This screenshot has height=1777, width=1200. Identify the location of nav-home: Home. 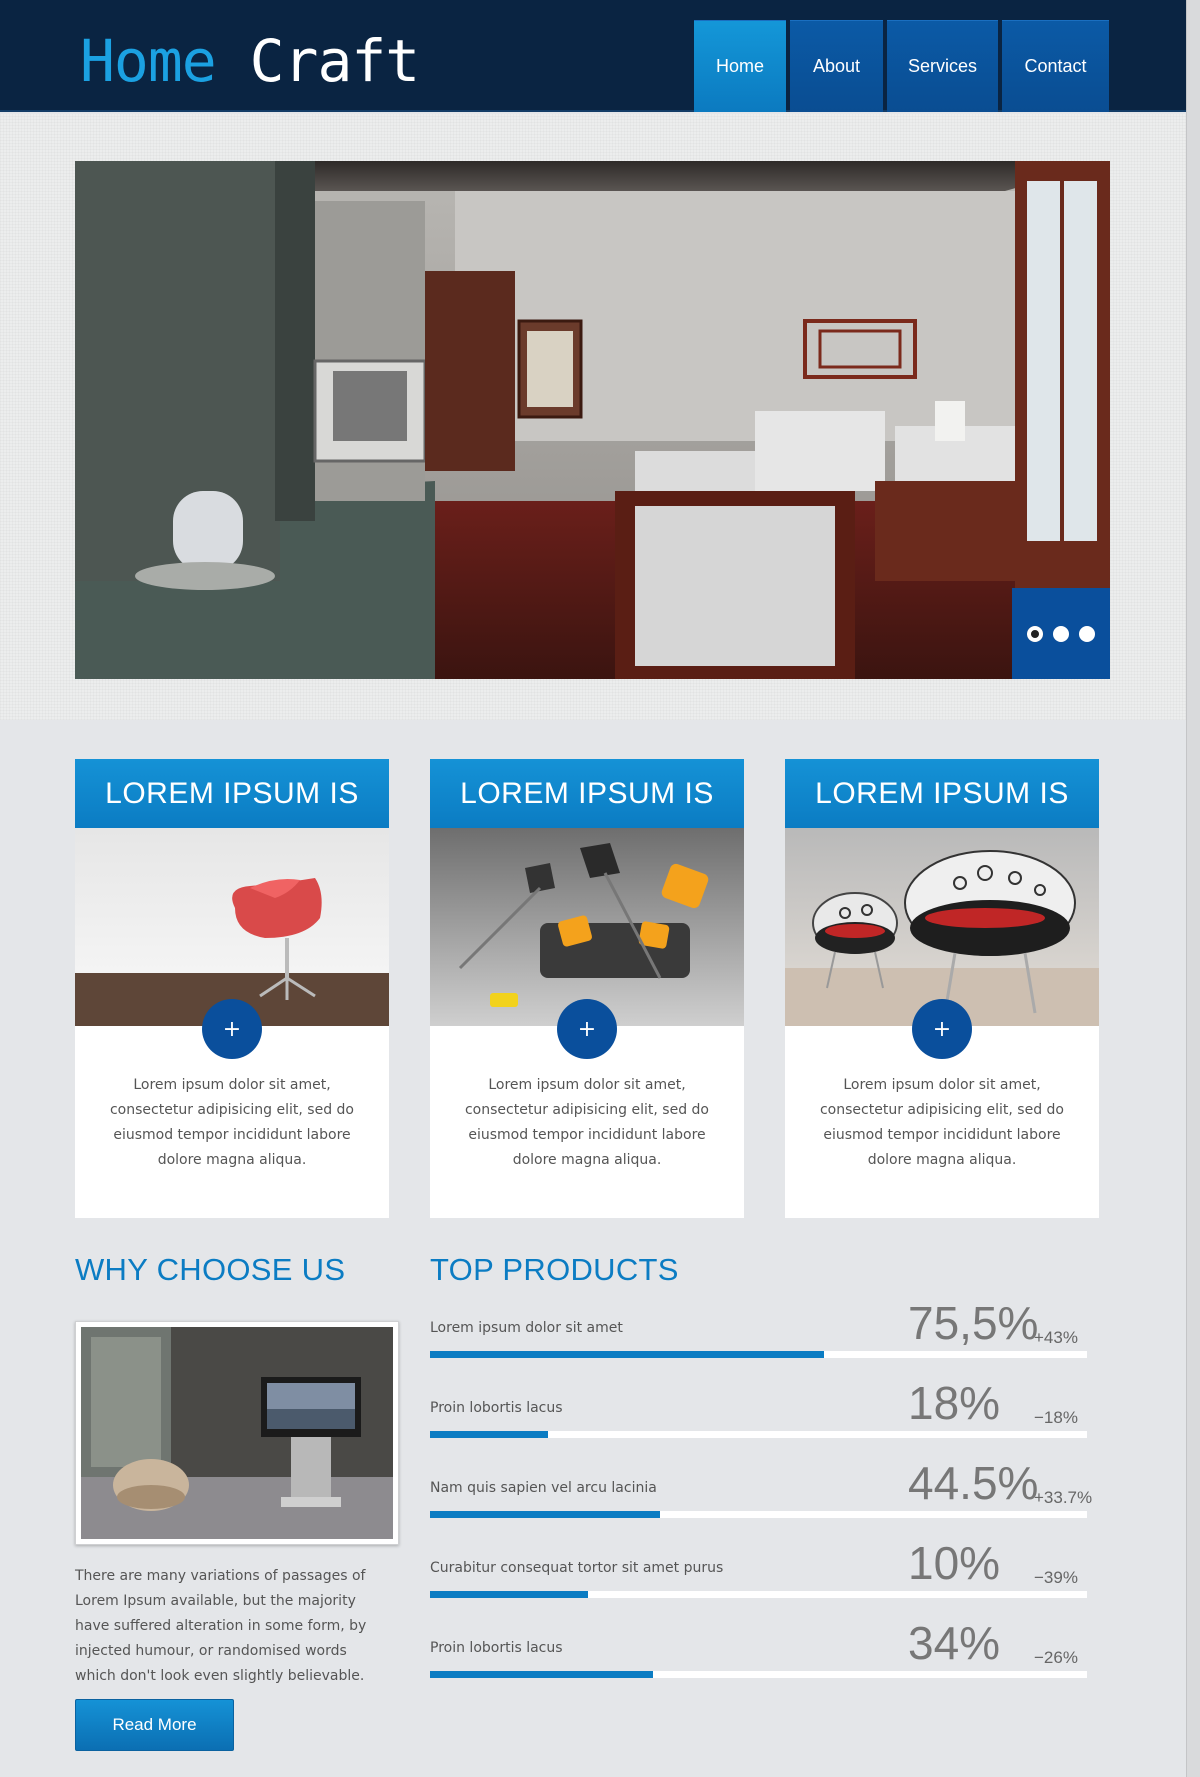
(740, 66).